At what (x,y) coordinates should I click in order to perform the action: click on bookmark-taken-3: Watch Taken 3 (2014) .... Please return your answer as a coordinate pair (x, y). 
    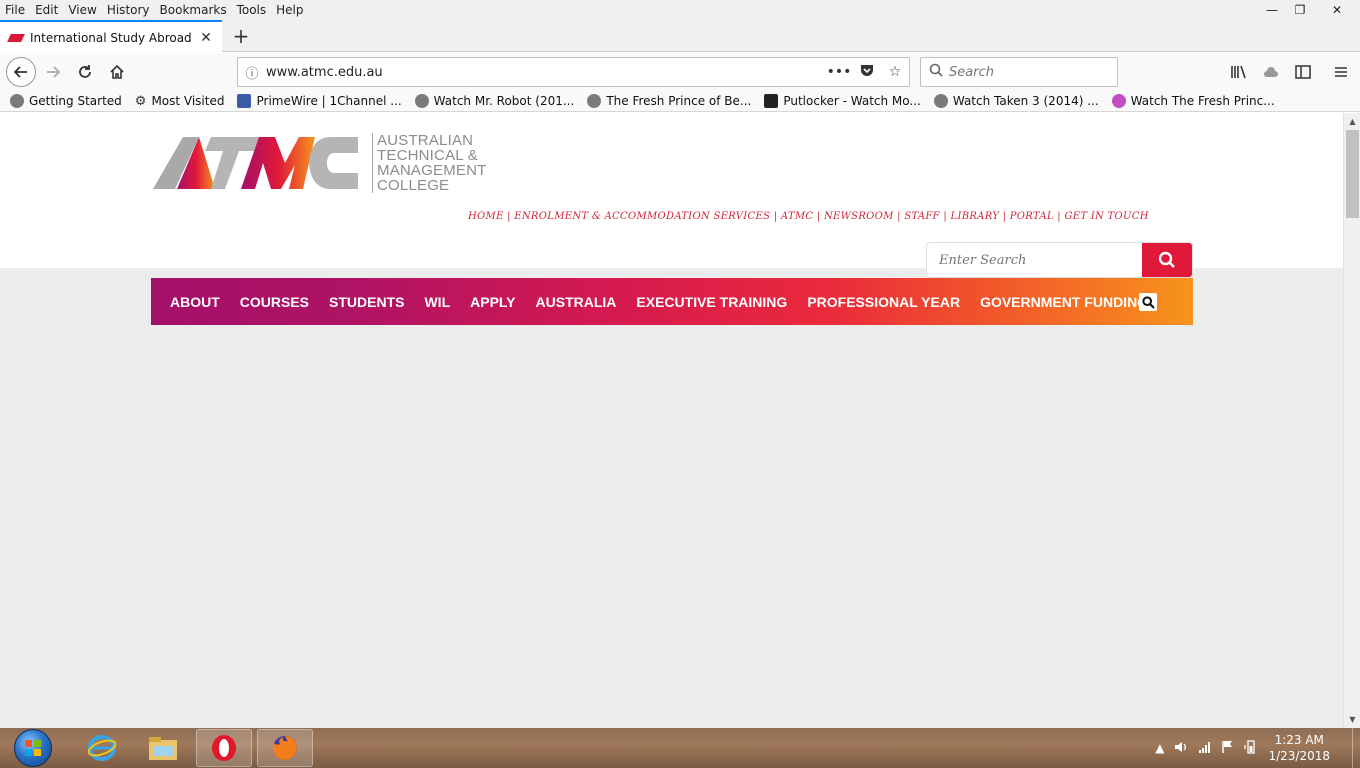
    Looking at the image, I should click on (1016, 101).